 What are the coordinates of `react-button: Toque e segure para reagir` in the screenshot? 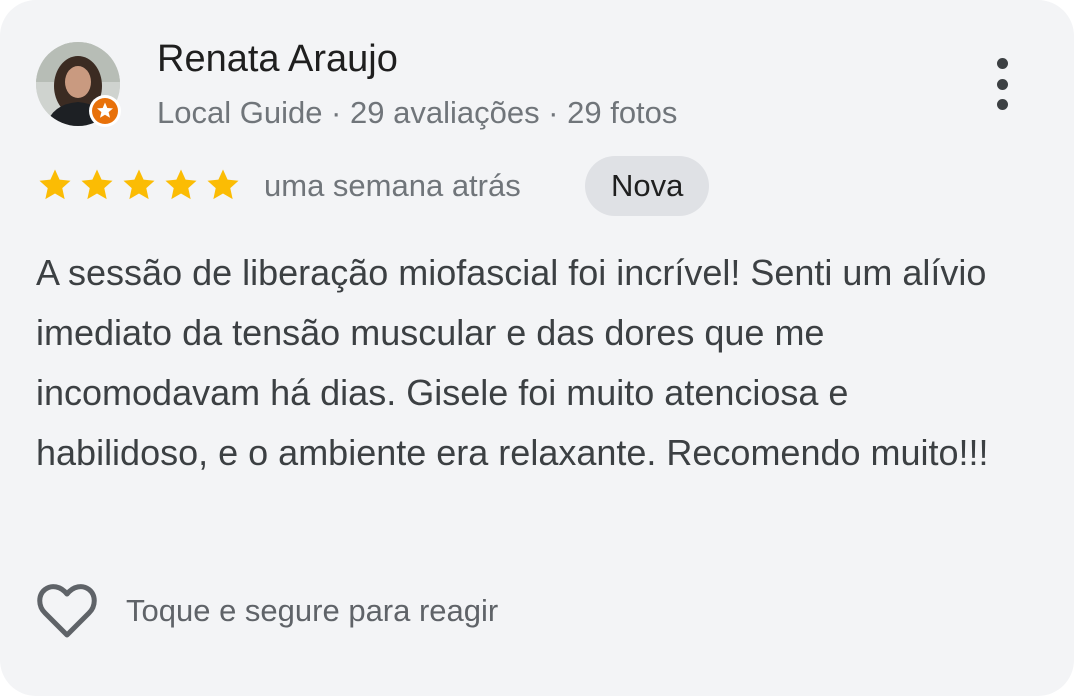 It's located at (267, 611).